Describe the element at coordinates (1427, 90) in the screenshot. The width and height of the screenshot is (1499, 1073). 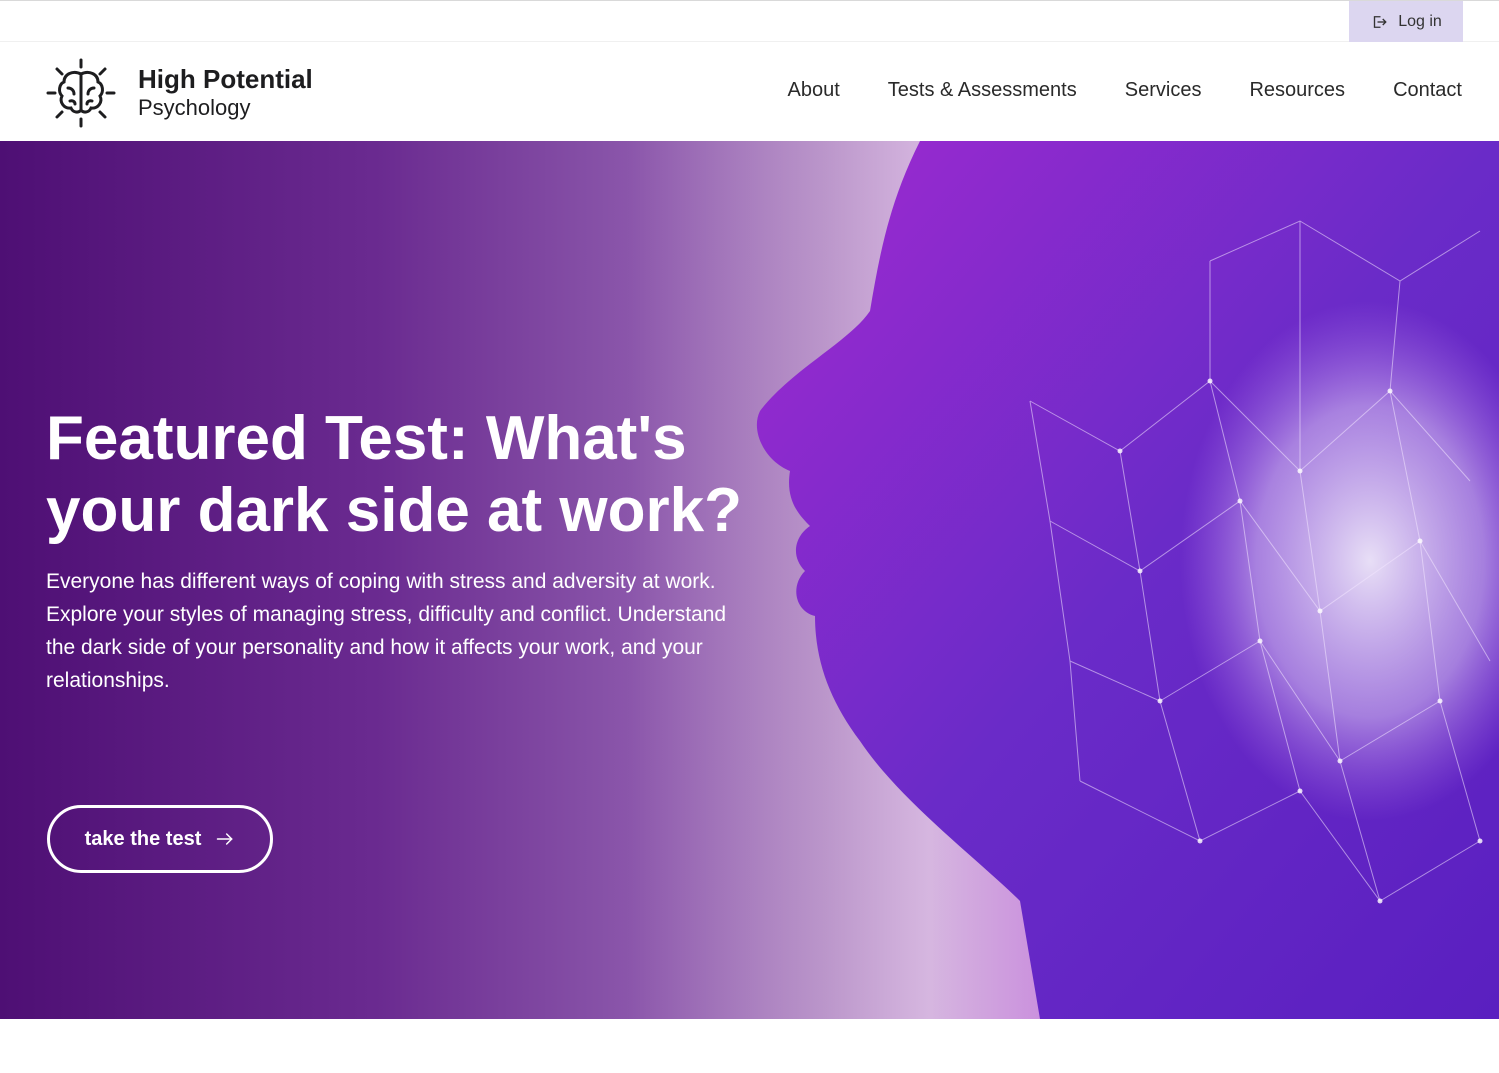
I see `nav-contact: Contact` at that location.